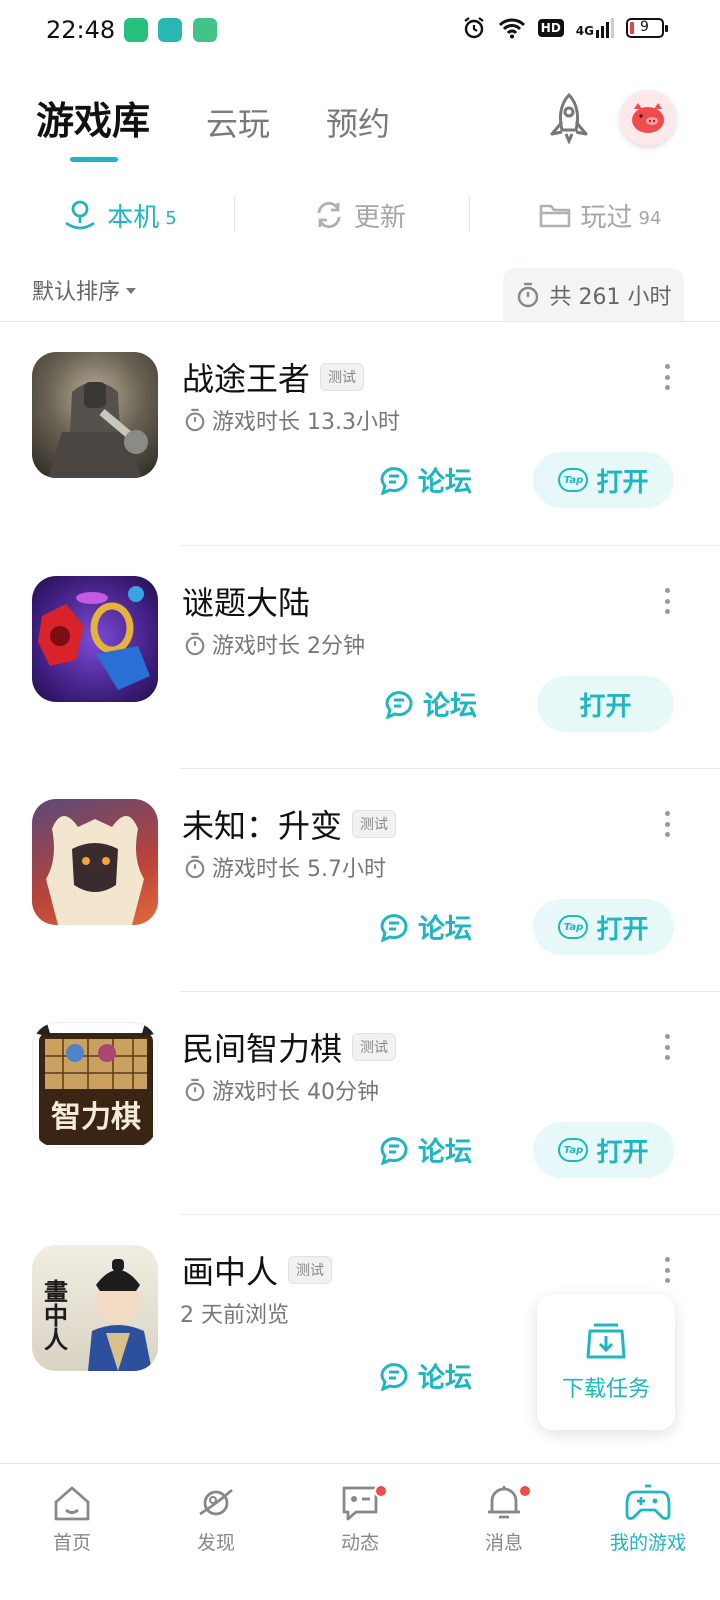 The image size is (720, 1600). What do you see at coordinates (230, 1272) in the screenshot?
I see `game-name: 画中人` at bounding box center [230, 1272].